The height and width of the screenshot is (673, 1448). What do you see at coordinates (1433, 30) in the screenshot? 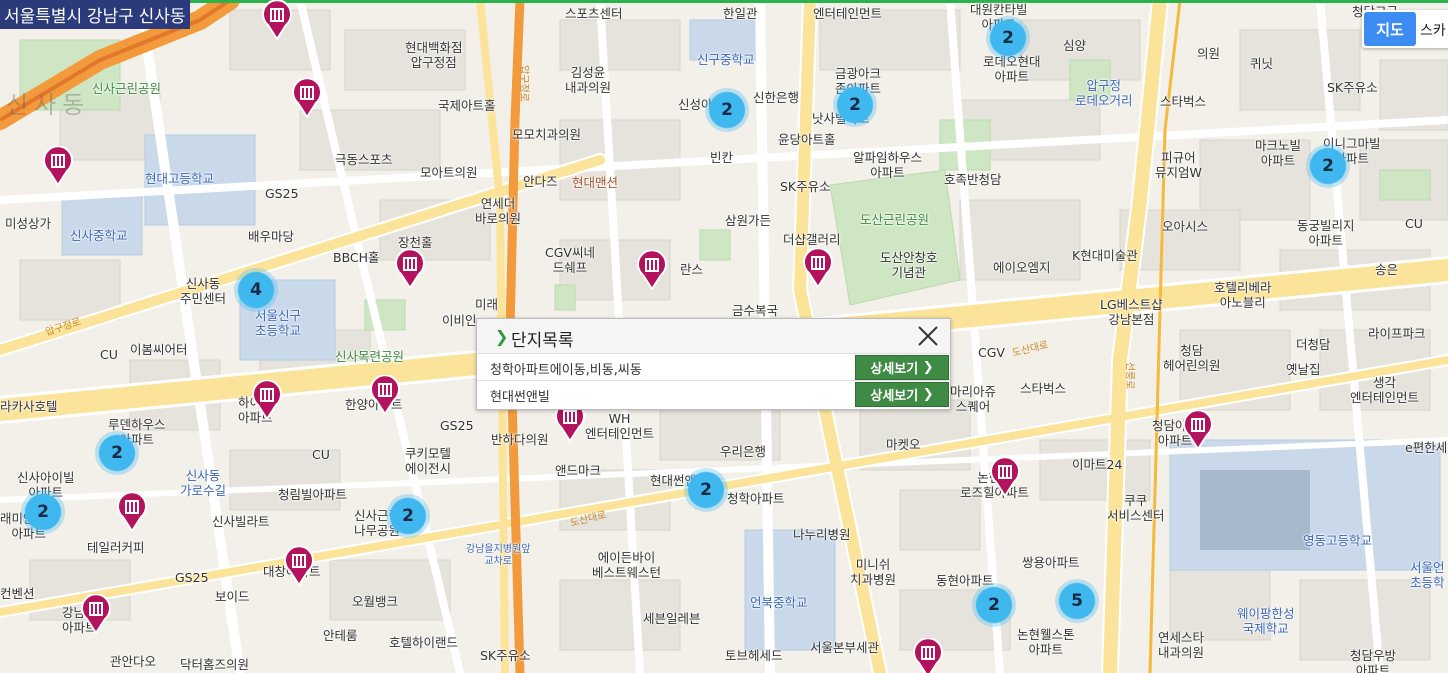
I see `satellite-view-button: 스카` at bounding box center [1433, 30].